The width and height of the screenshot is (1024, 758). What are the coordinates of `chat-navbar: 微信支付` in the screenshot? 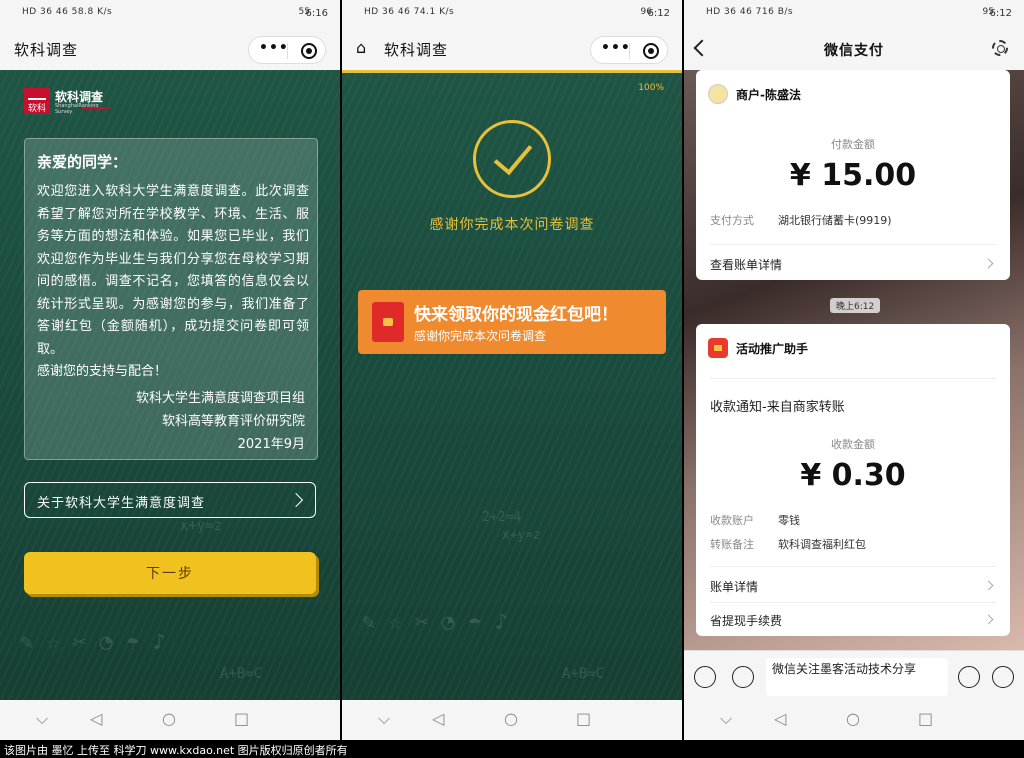 It's located at (854, 49).